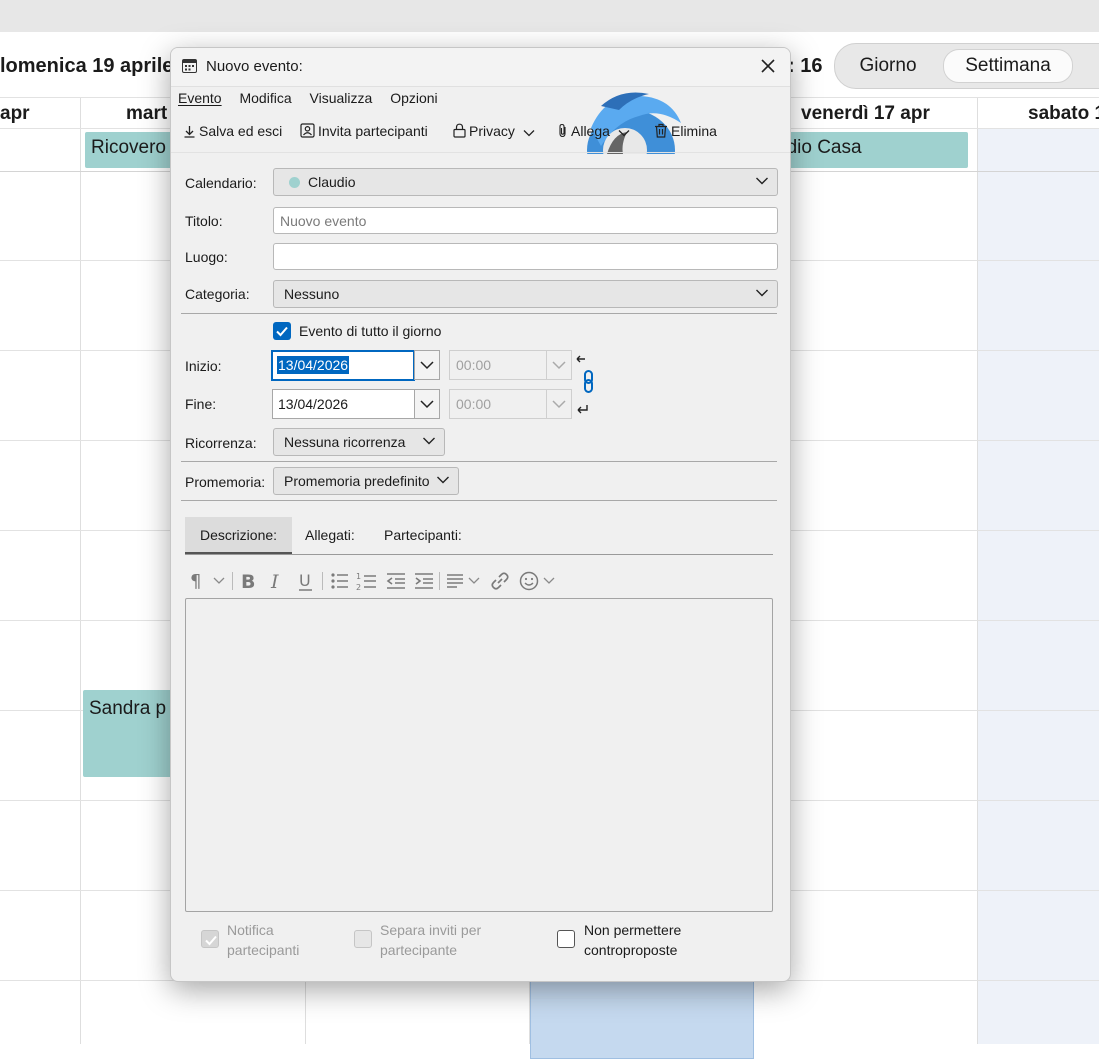  What do you see at coordinates (431, 940) in the screenshot?
I see `separate-invites-label: Separa inviti per partecipante` at bounding box center [431, 940].